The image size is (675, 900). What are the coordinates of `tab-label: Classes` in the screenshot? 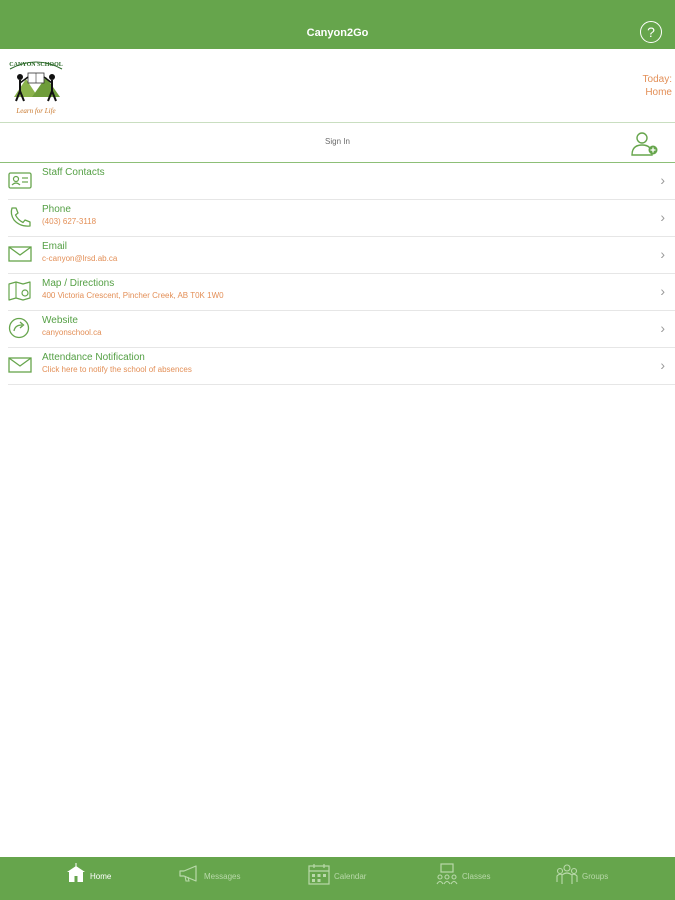 It's located at (476, 876).